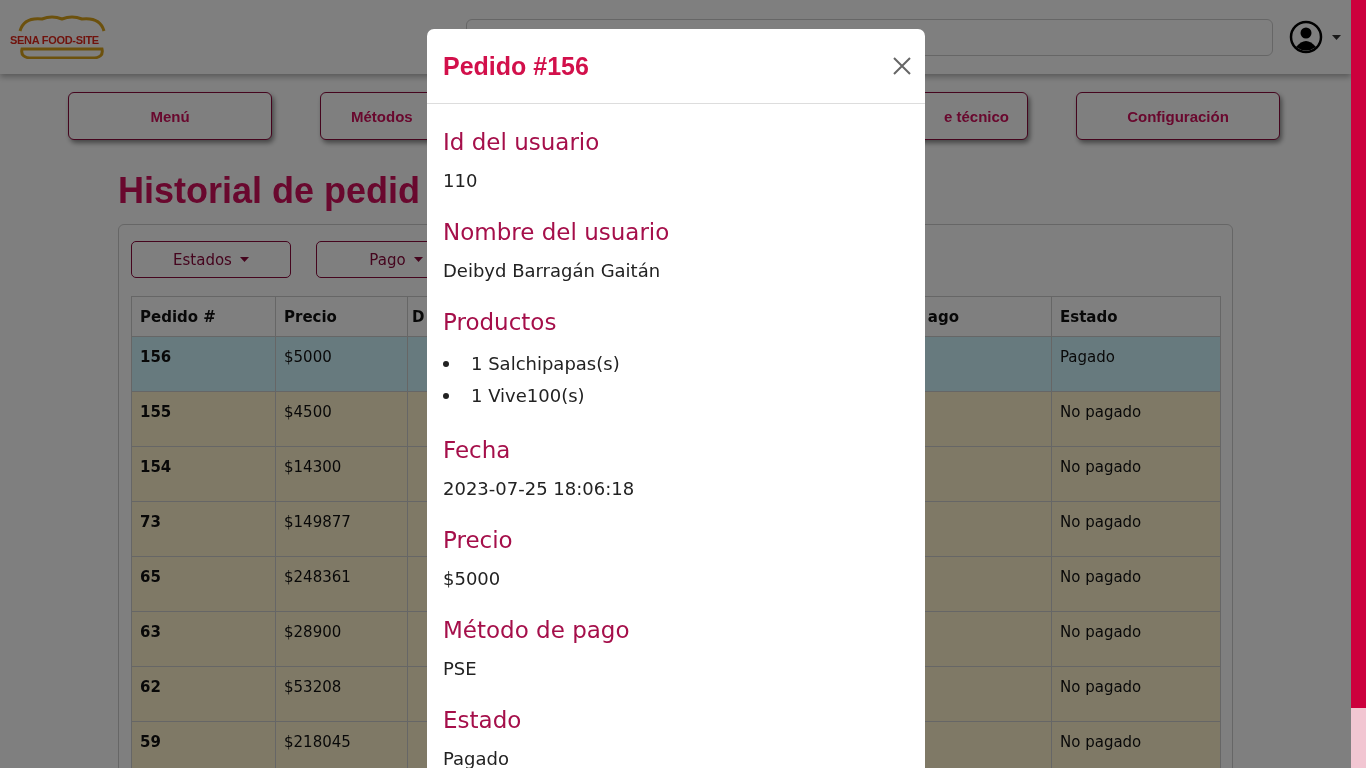 Image resolution: width=1366 pixels, height=768 pixels. I want to click on dialog-title: Pedido #156, so click(516, 66).